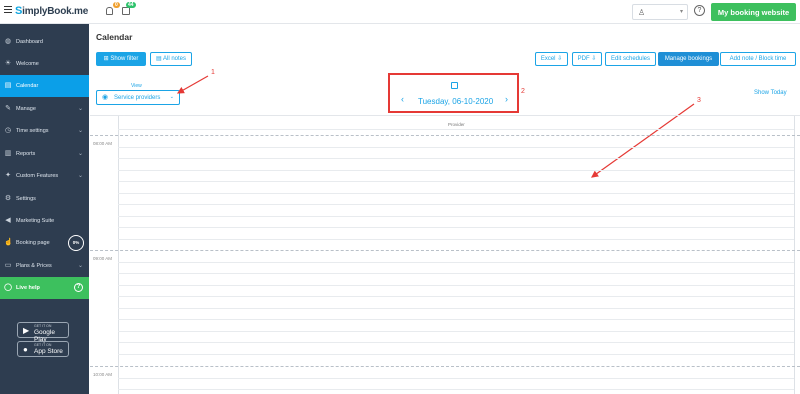  I want to click on grid-right-border, so click(794, 255).